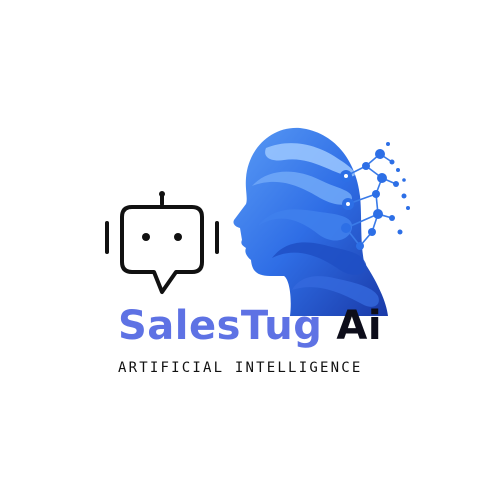 The height and width of the screenshot is (500, 500). I want to click on brand-name: SalesTug Ai, so click(250, 326).